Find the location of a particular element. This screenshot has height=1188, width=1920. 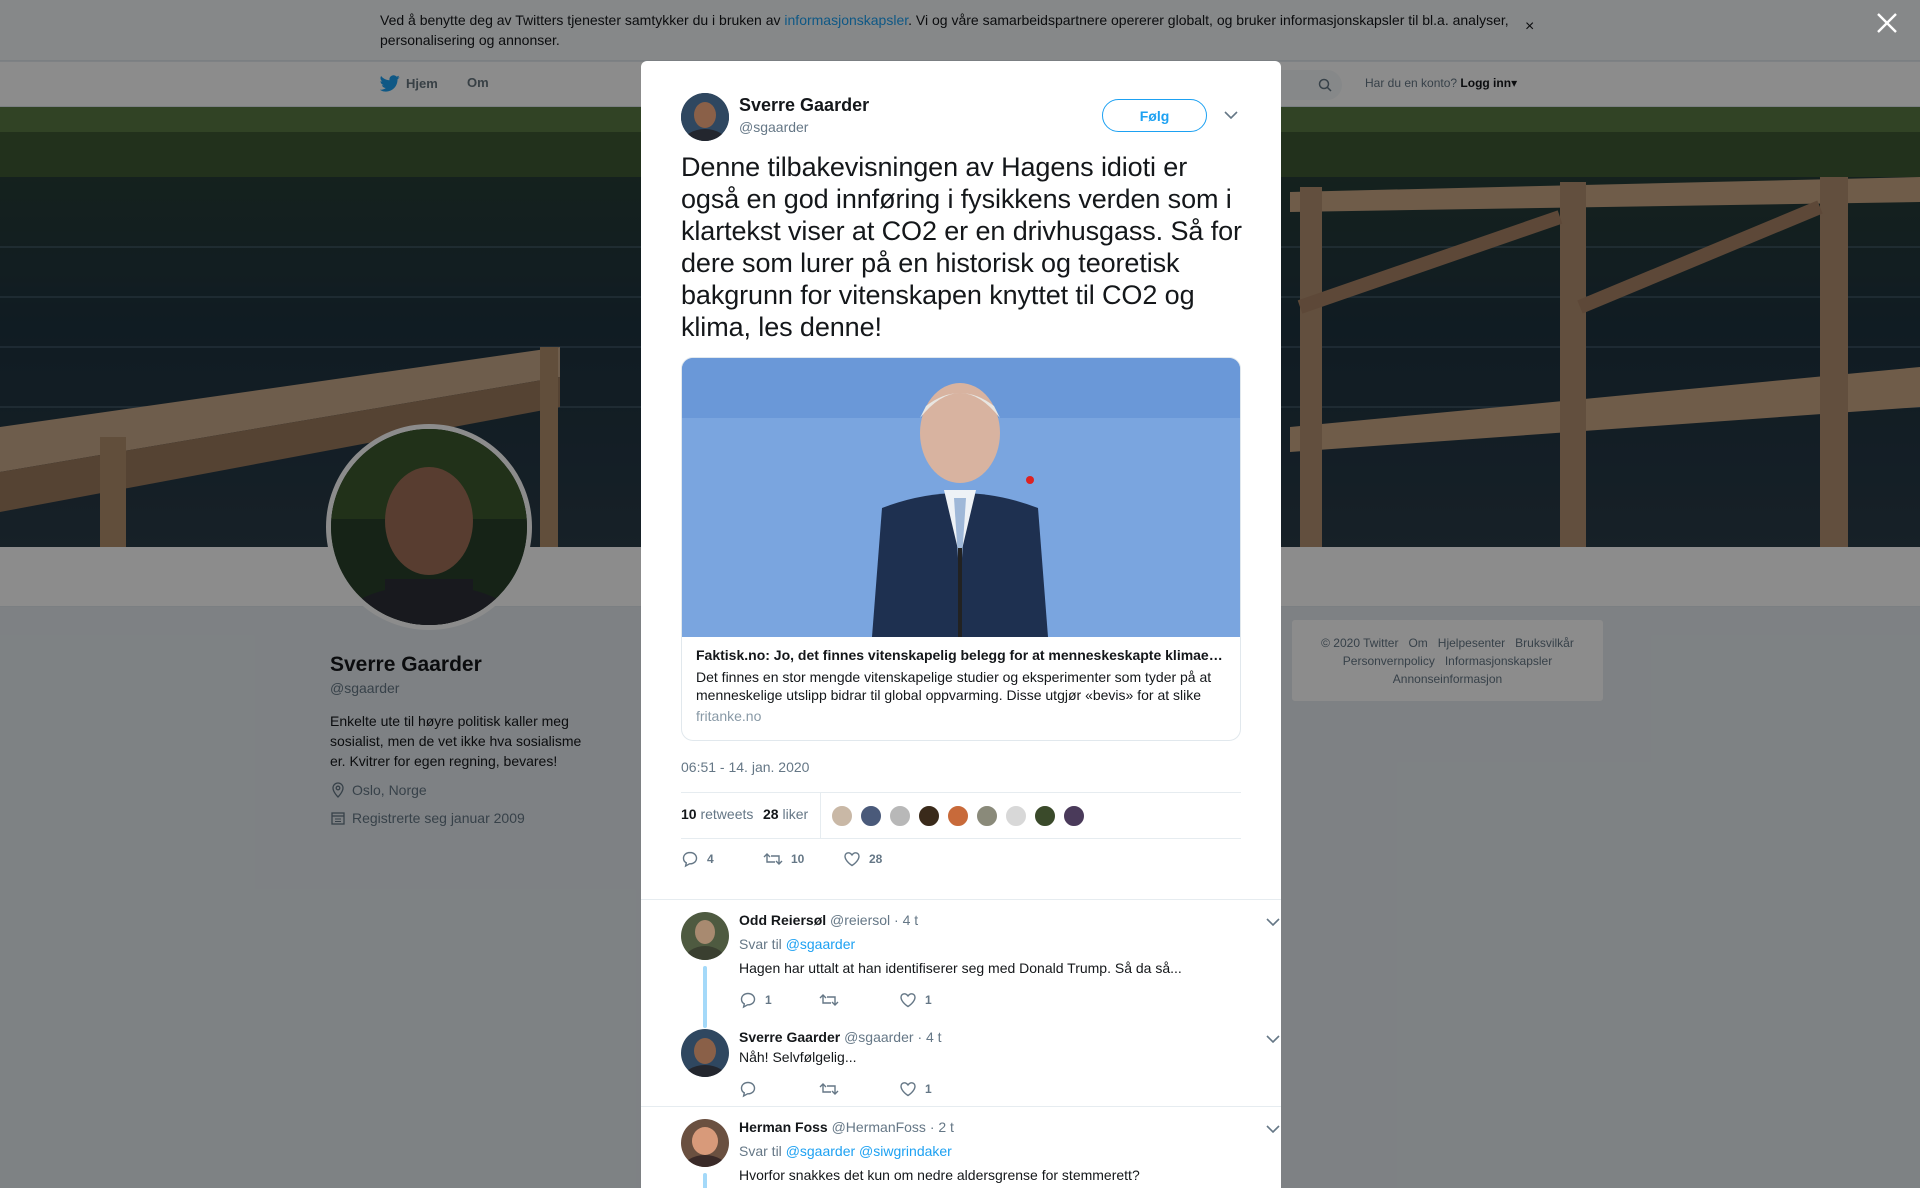

like-action: 28 is located at coordinates (862, 859).